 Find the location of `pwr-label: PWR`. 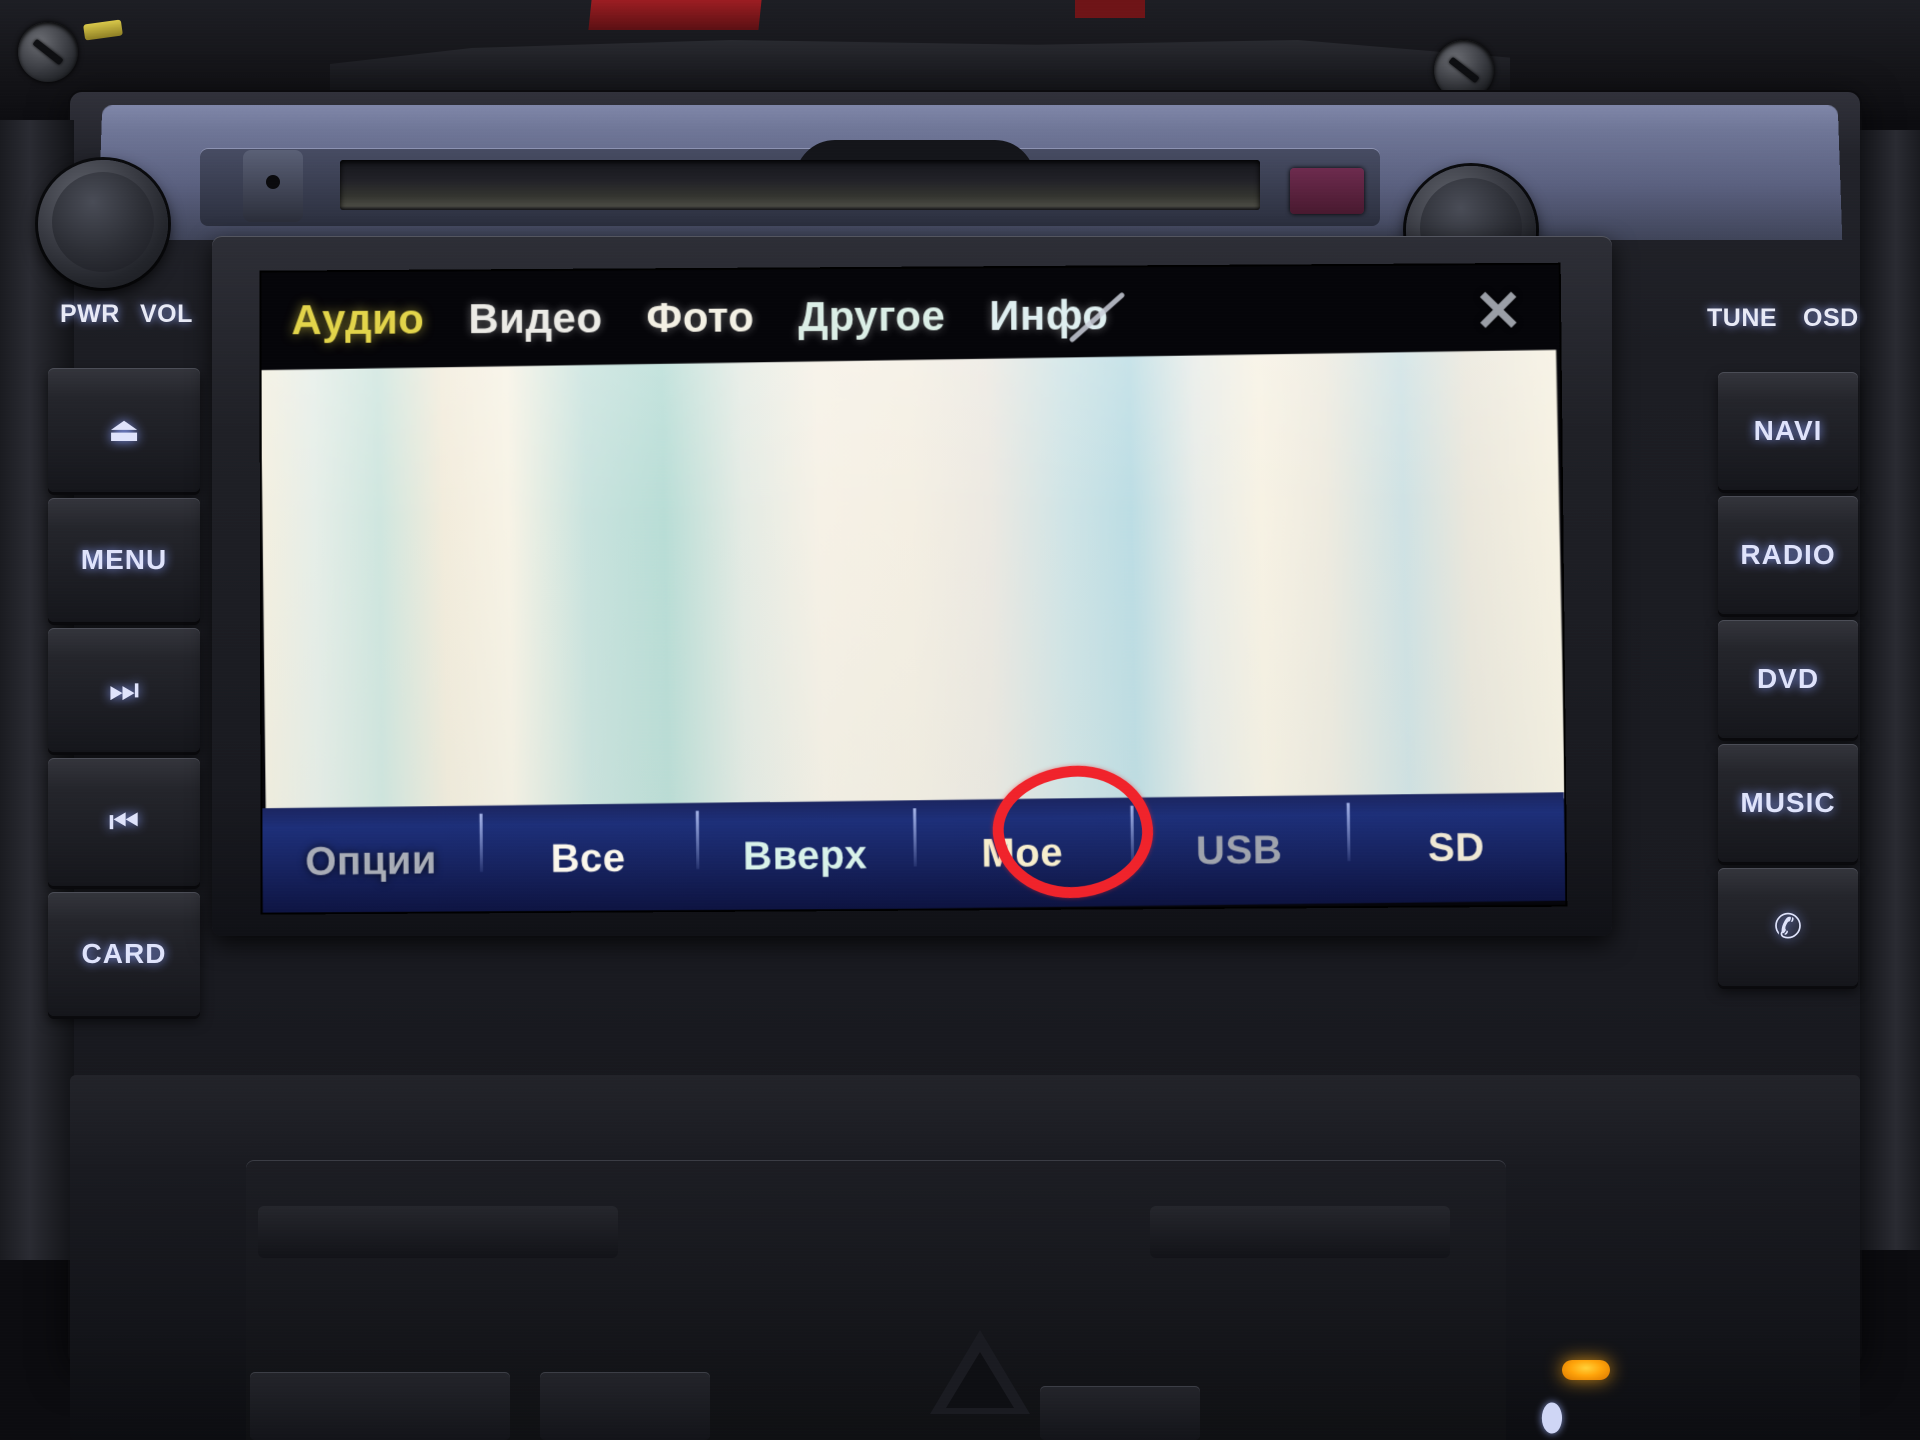

pwr-label: PWR is located at coordinates (90, 314).